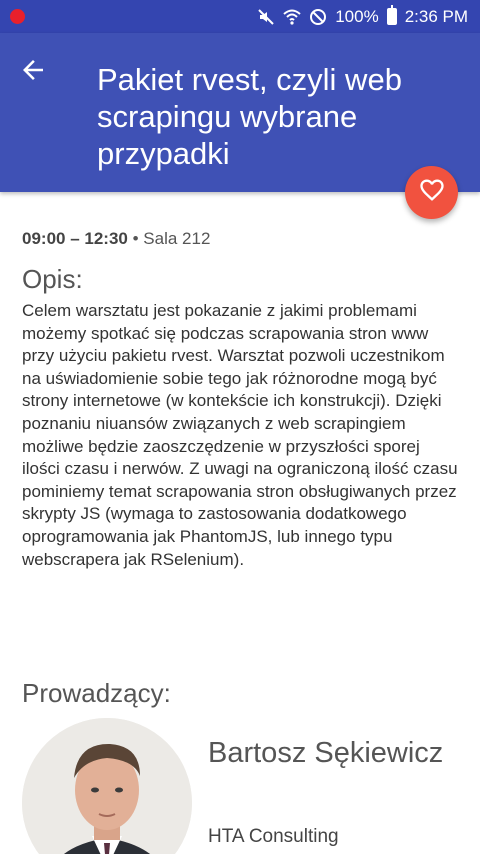 The height and width of the screenshot is (854, 480). I want to click on session-time-room: 09:00 – 12:30 • Sala 212, so click(116, 239).